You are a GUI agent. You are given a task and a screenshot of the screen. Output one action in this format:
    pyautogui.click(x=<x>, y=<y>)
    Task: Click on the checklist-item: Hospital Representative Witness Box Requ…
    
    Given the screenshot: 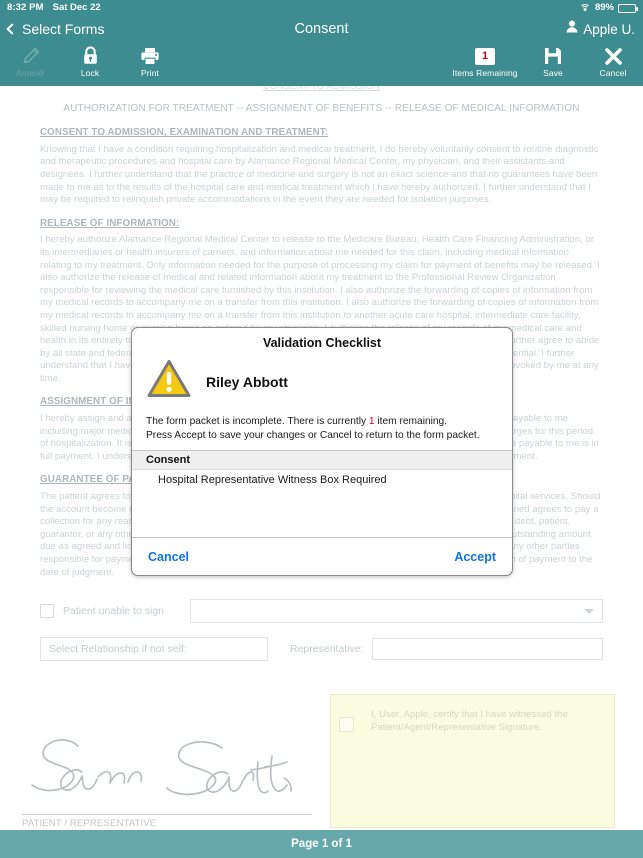 What is the action you would take?
    pyautogui.click(x=322, y=480)
    